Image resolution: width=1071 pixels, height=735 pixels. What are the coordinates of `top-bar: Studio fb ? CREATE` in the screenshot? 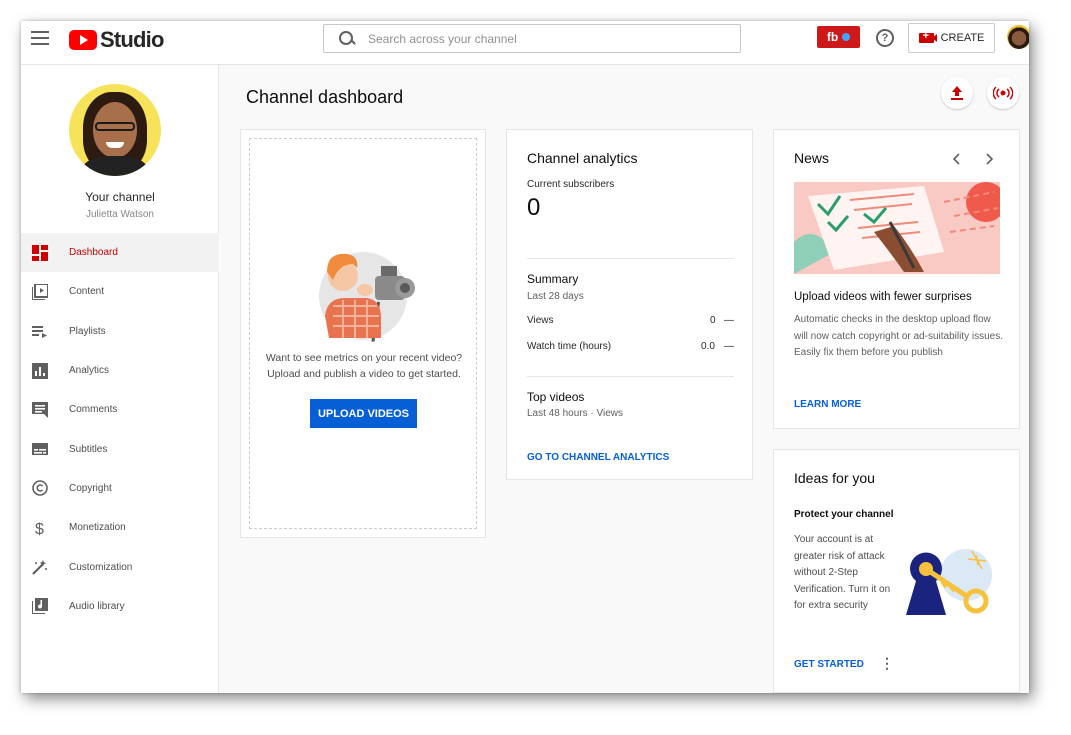 It's located at (525, 43).